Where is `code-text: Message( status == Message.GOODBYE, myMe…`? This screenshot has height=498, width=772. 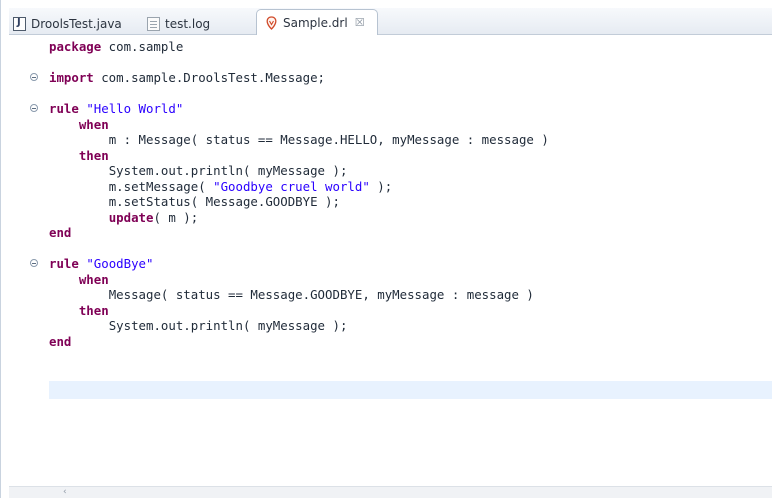
code-text: Message( status == Message.GOODBYE, myMe… is located at coordinates (321, 294).